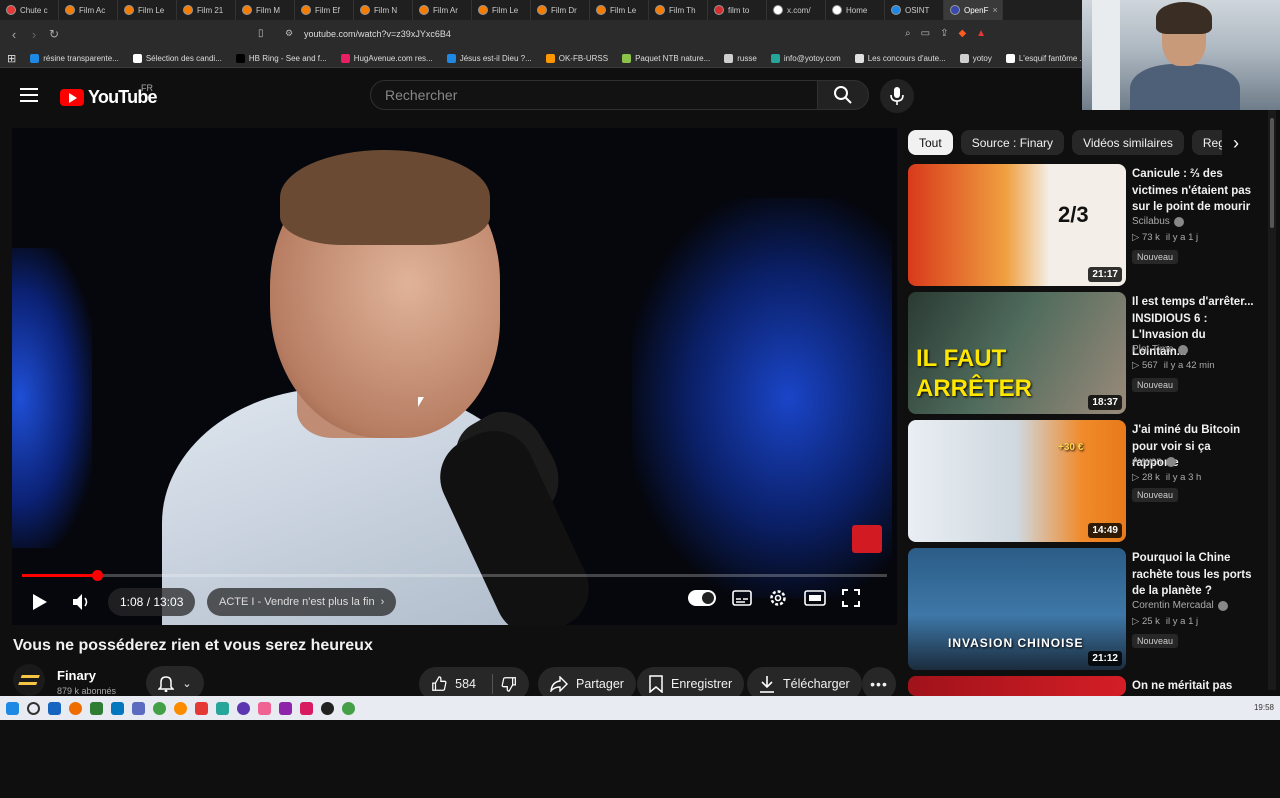 This screenshot has width=1280, height=798. Describe the element at coordinates (12, 708) in the screenshot. I see `windows-start-icon` at that location.